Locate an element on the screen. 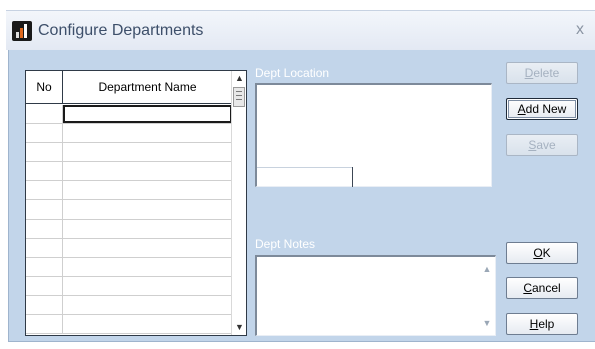 The height and width of the screenshot is (349, 595). add-new-button: Add New is located at coordinates (542, 109).